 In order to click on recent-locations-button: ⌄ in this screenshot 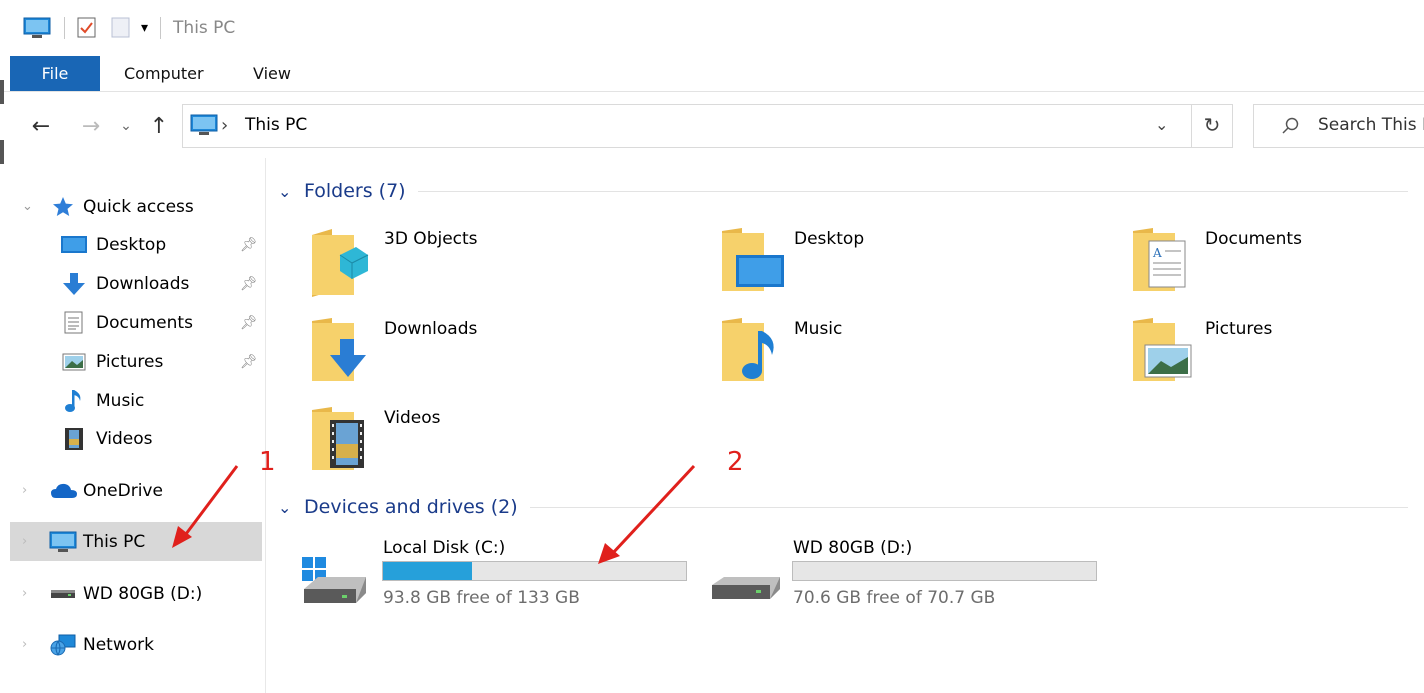, I will do `click(126, 126)`.